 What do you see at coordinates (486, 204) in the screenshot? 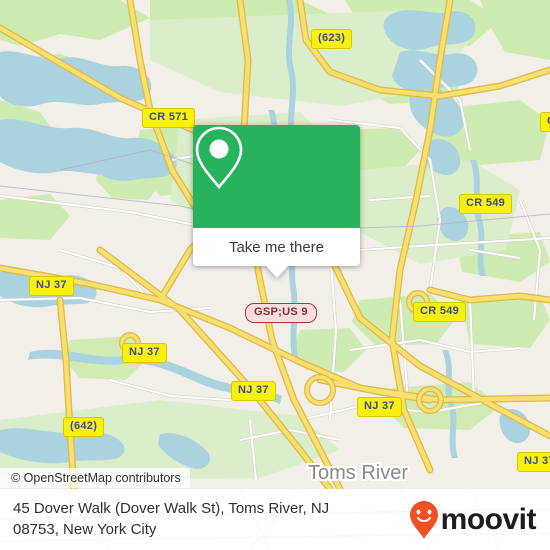
I see `road-shield-cr549-top: CR 549` at bounding box center [486, 204].